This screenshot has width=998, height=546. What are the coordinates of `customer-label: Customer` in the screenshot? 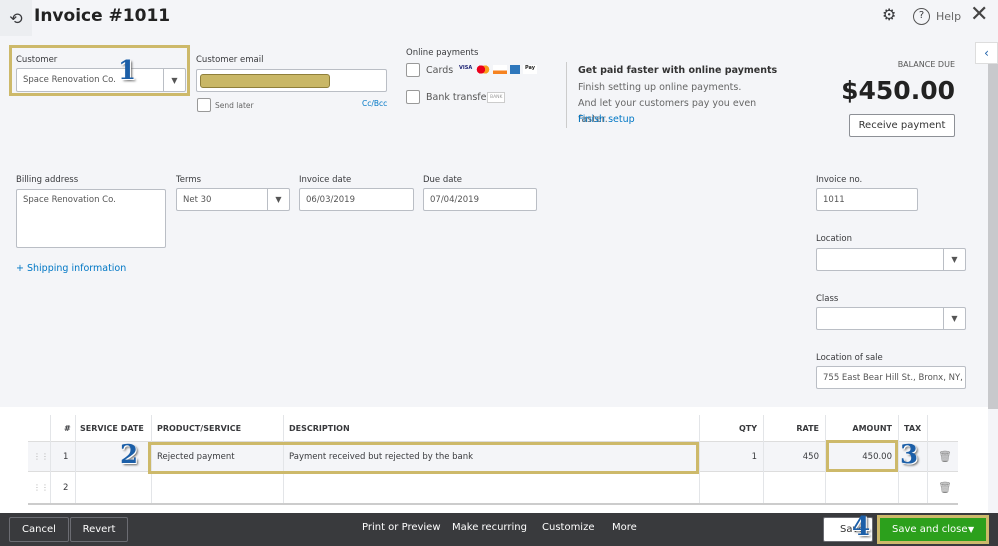 It's located at (37, 60).